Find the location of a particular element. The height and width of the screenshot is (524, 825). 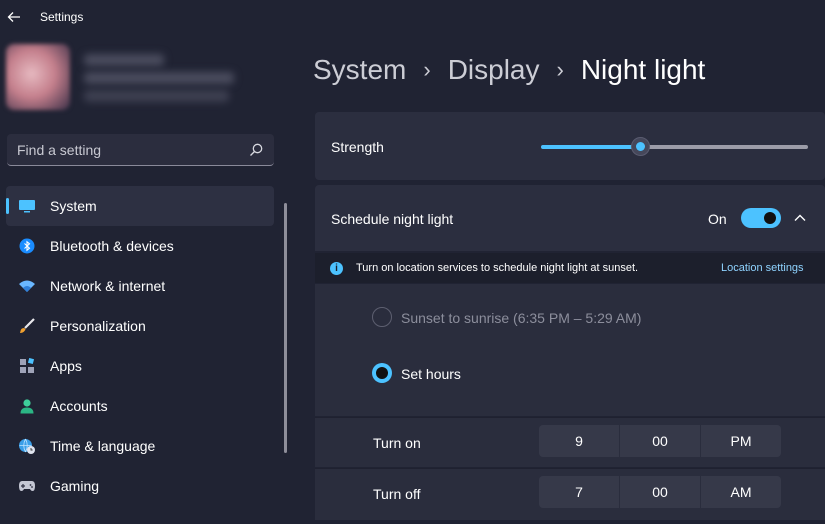

turn-on-label: Turn on is located at coordinates (397, 443).